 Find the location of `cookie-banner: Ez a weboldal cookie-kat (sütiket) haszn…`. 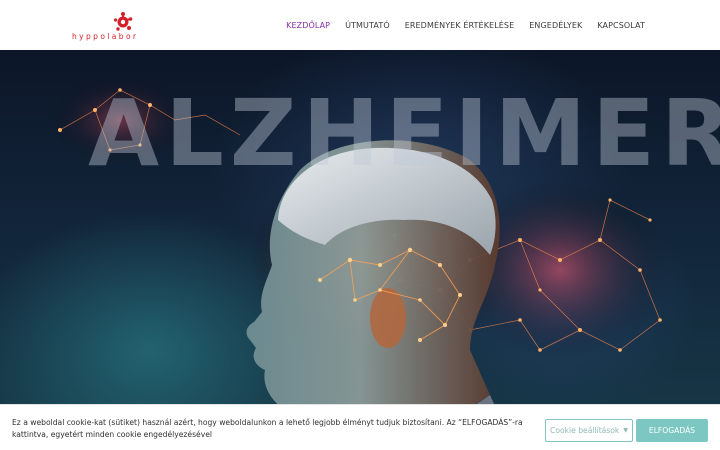

cookie-banner: Ez a weboldal cookie-kat (sütiket) haszn… is located at coordinates (360, 427).